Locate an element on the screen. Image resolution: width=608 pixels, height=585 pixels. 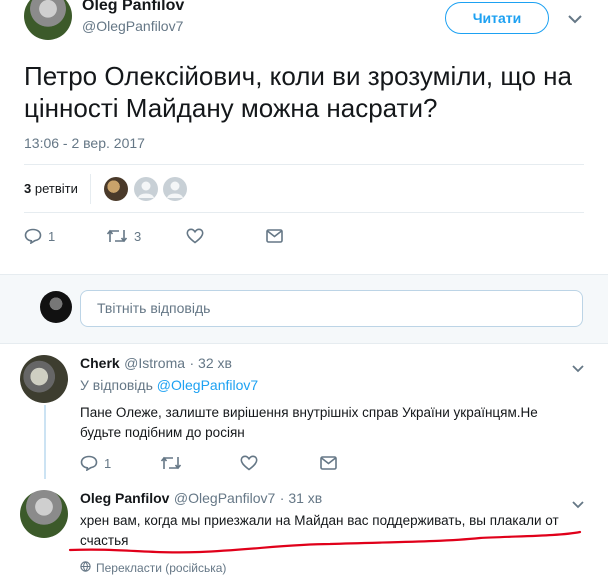
thread-line is located at coordinates (45, 442).